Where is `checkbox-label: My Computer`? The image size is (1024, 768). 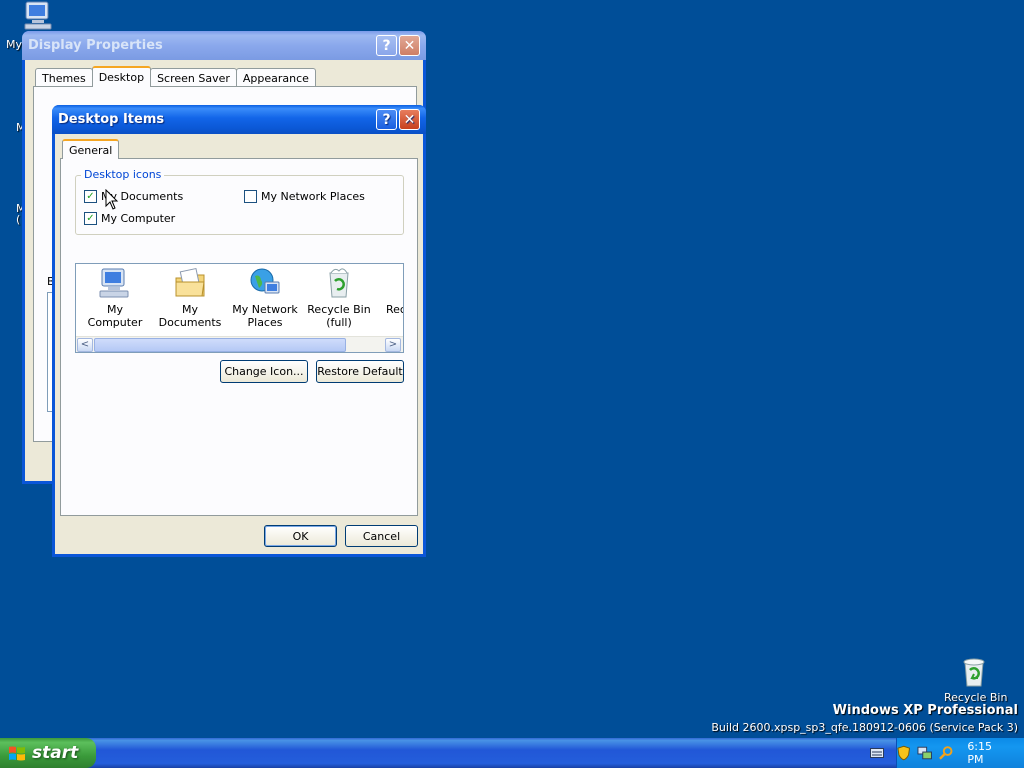 checkbox-label: My Computer is located at coordinates (138, 218).